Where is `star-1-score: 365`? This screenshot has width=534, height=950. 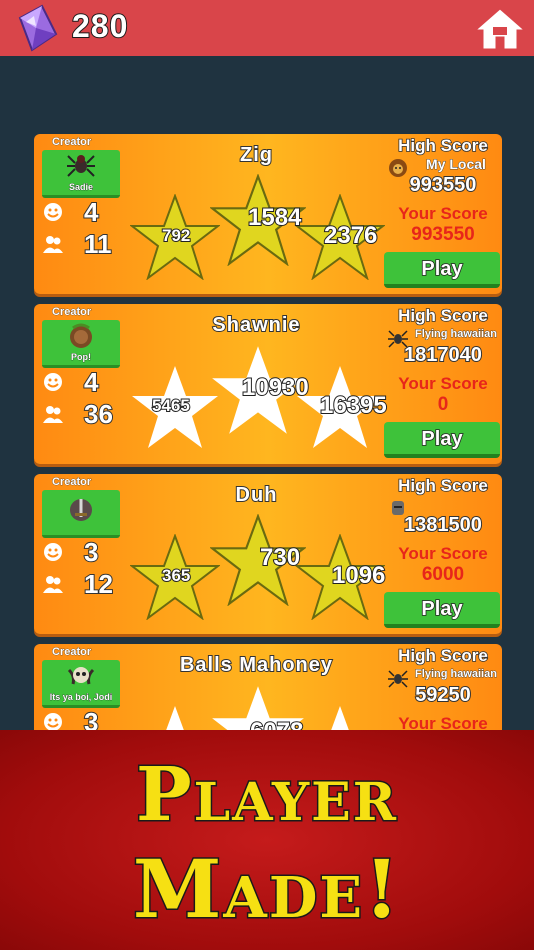 star-1-score: 365 is located at coordinates (176, 575).